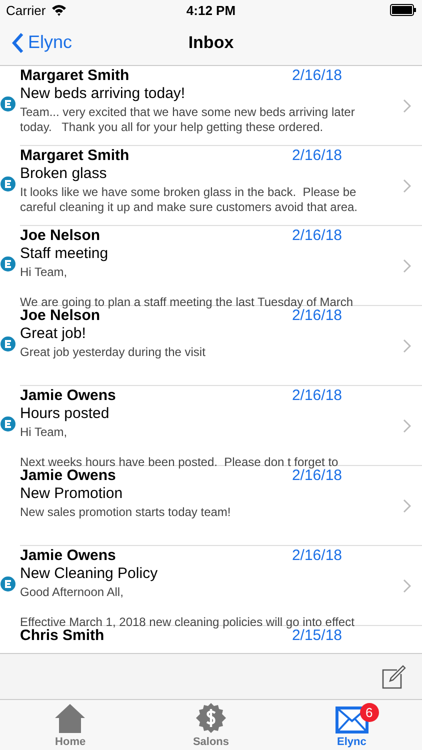 The height and width of the screenshot is (750, 422). Describe the element at coordinates (351, 725) in the screenshot. I see `tab-bar-item: Elync 6` at that location.